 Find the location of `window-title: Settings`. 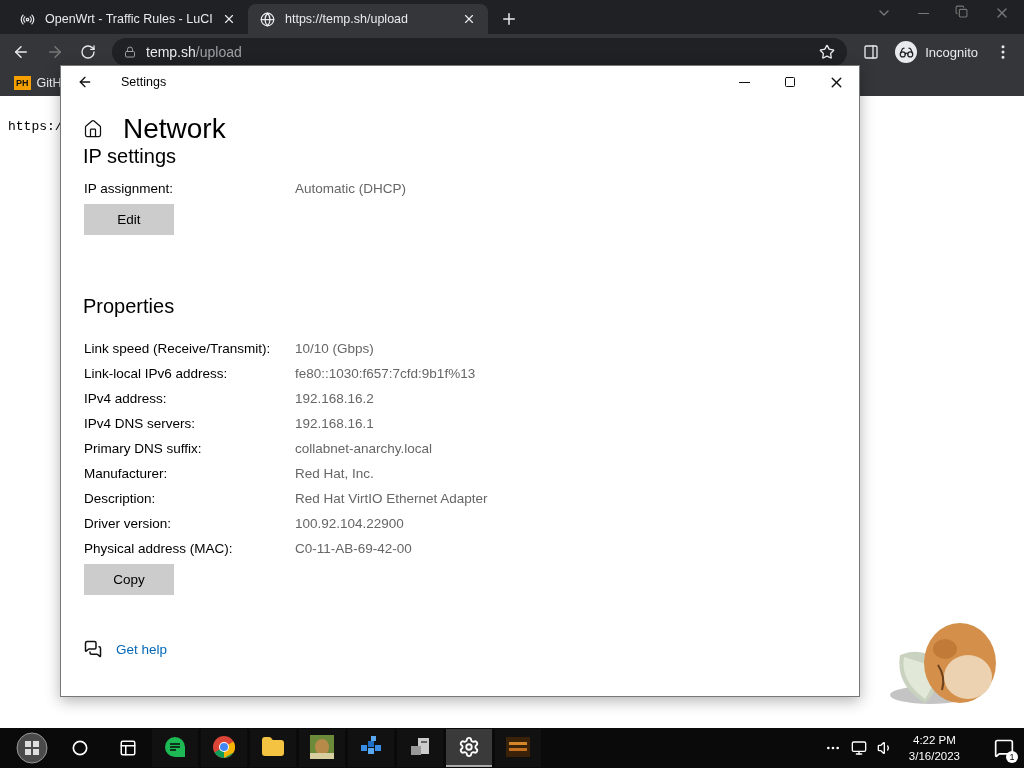

window-title: Settings is located at coordinates (144, 82).